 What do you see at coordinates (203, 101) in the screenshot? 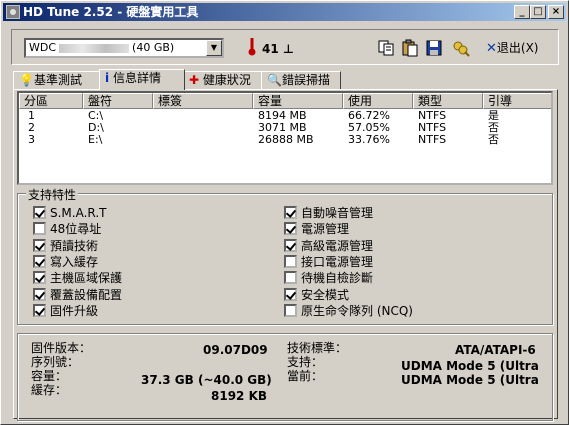
I see `col-label: 標簽` at bounding box center [203, 101].